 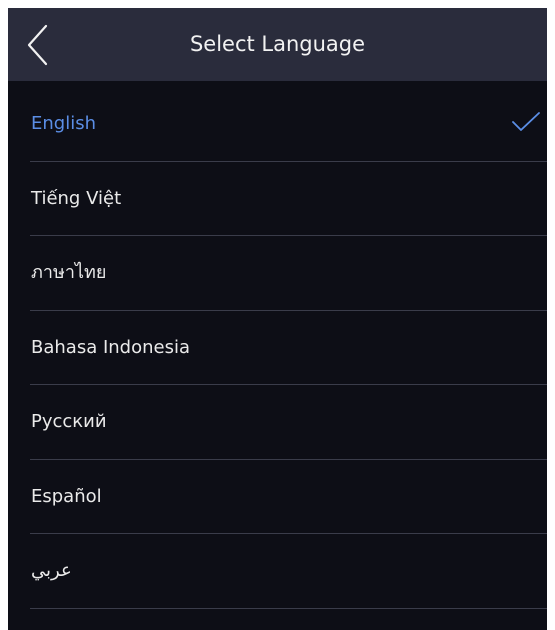 I want to click on language-label: Русский, so click(x=69, y=421).